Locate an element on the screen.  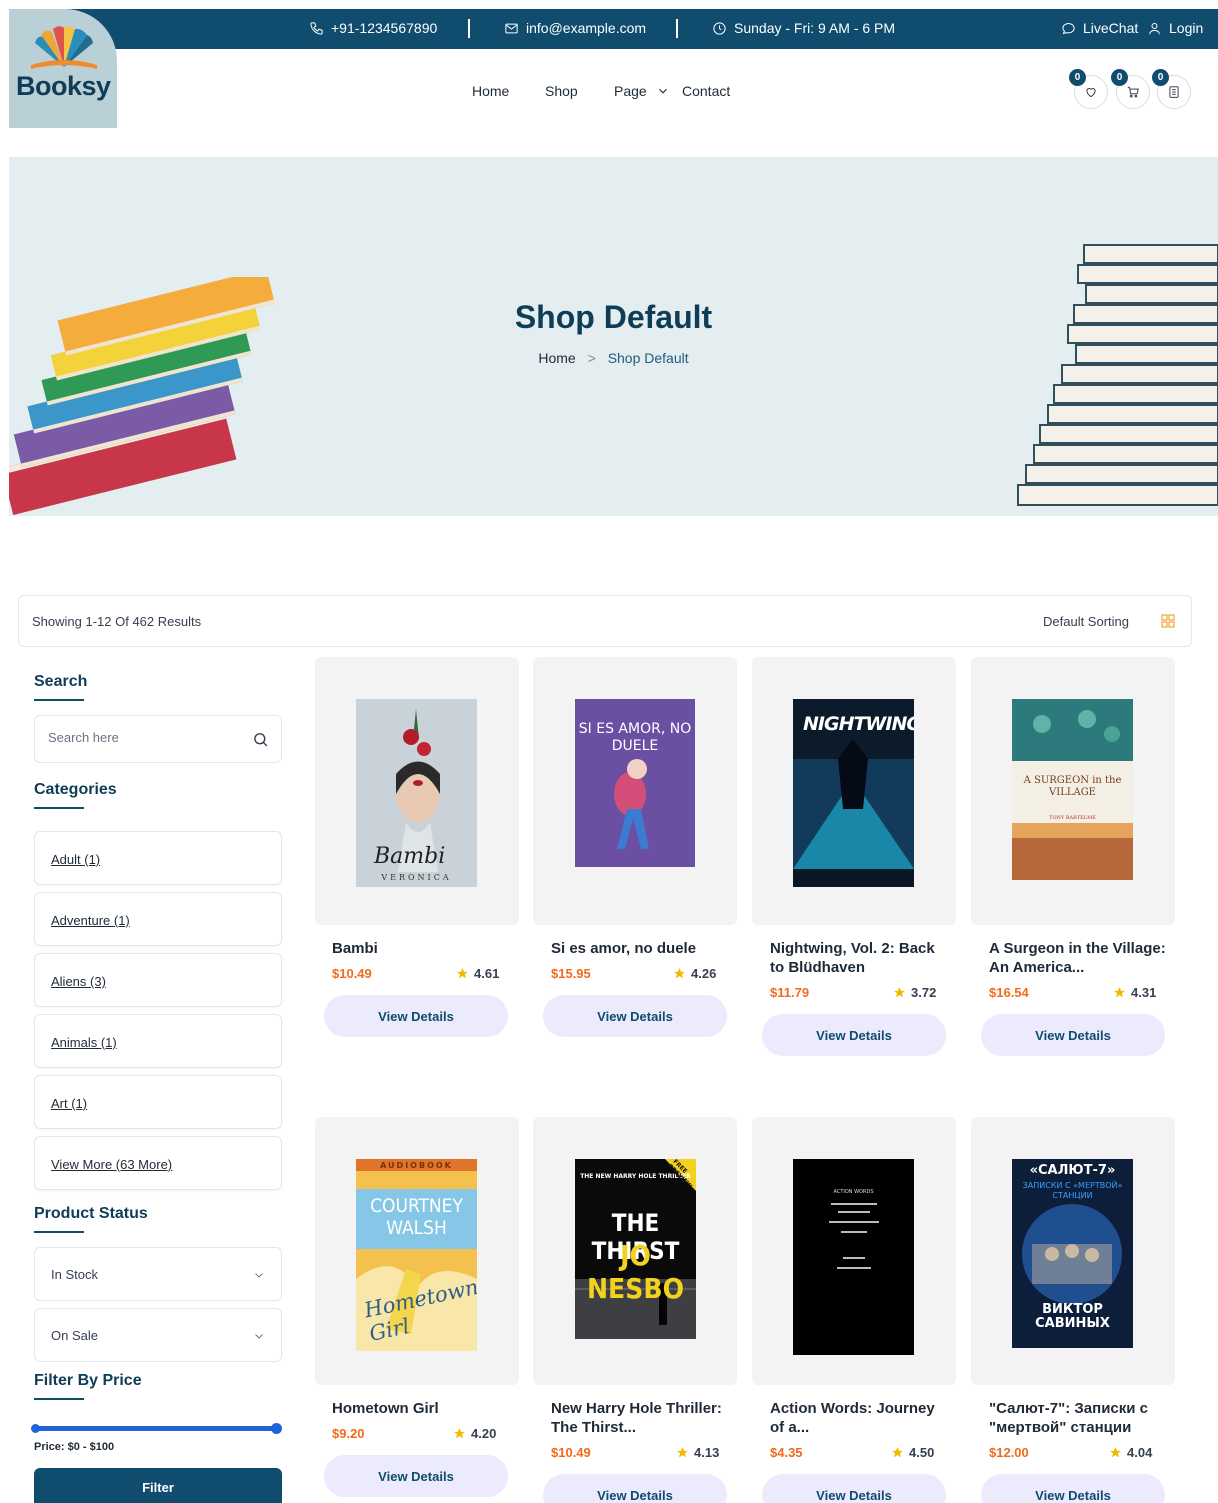
grid-view-icon is located at coordinates (1168, 621).